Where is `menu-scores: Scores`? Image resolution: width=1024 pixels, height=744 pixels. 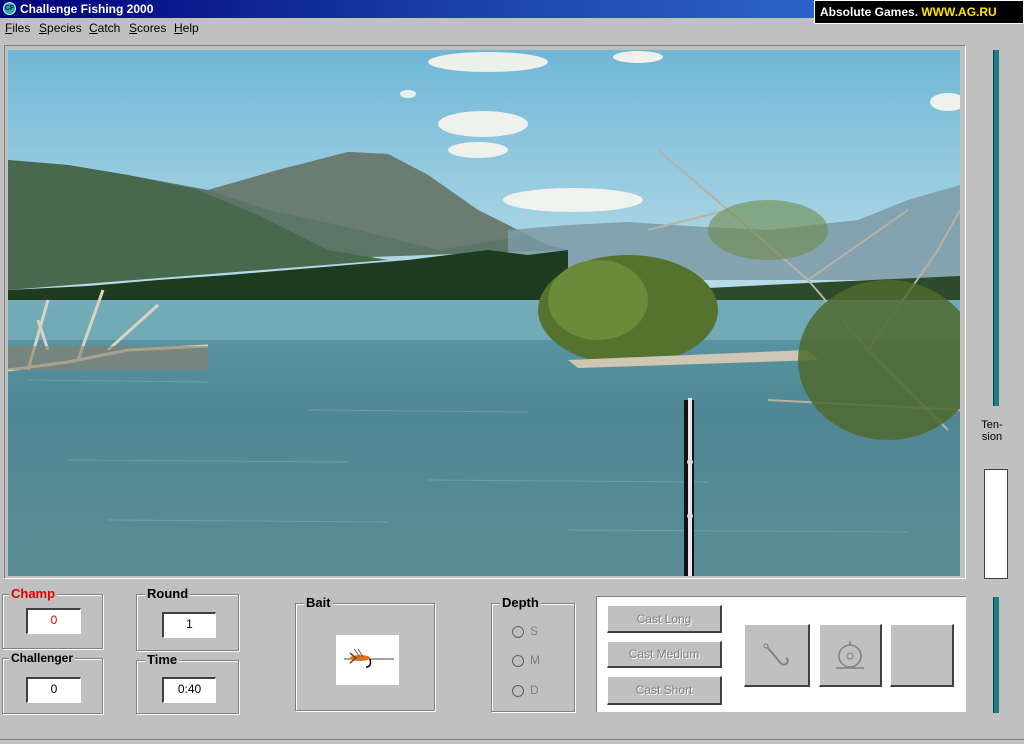 menu-scores: Scores is located at coordinates (147, 28).